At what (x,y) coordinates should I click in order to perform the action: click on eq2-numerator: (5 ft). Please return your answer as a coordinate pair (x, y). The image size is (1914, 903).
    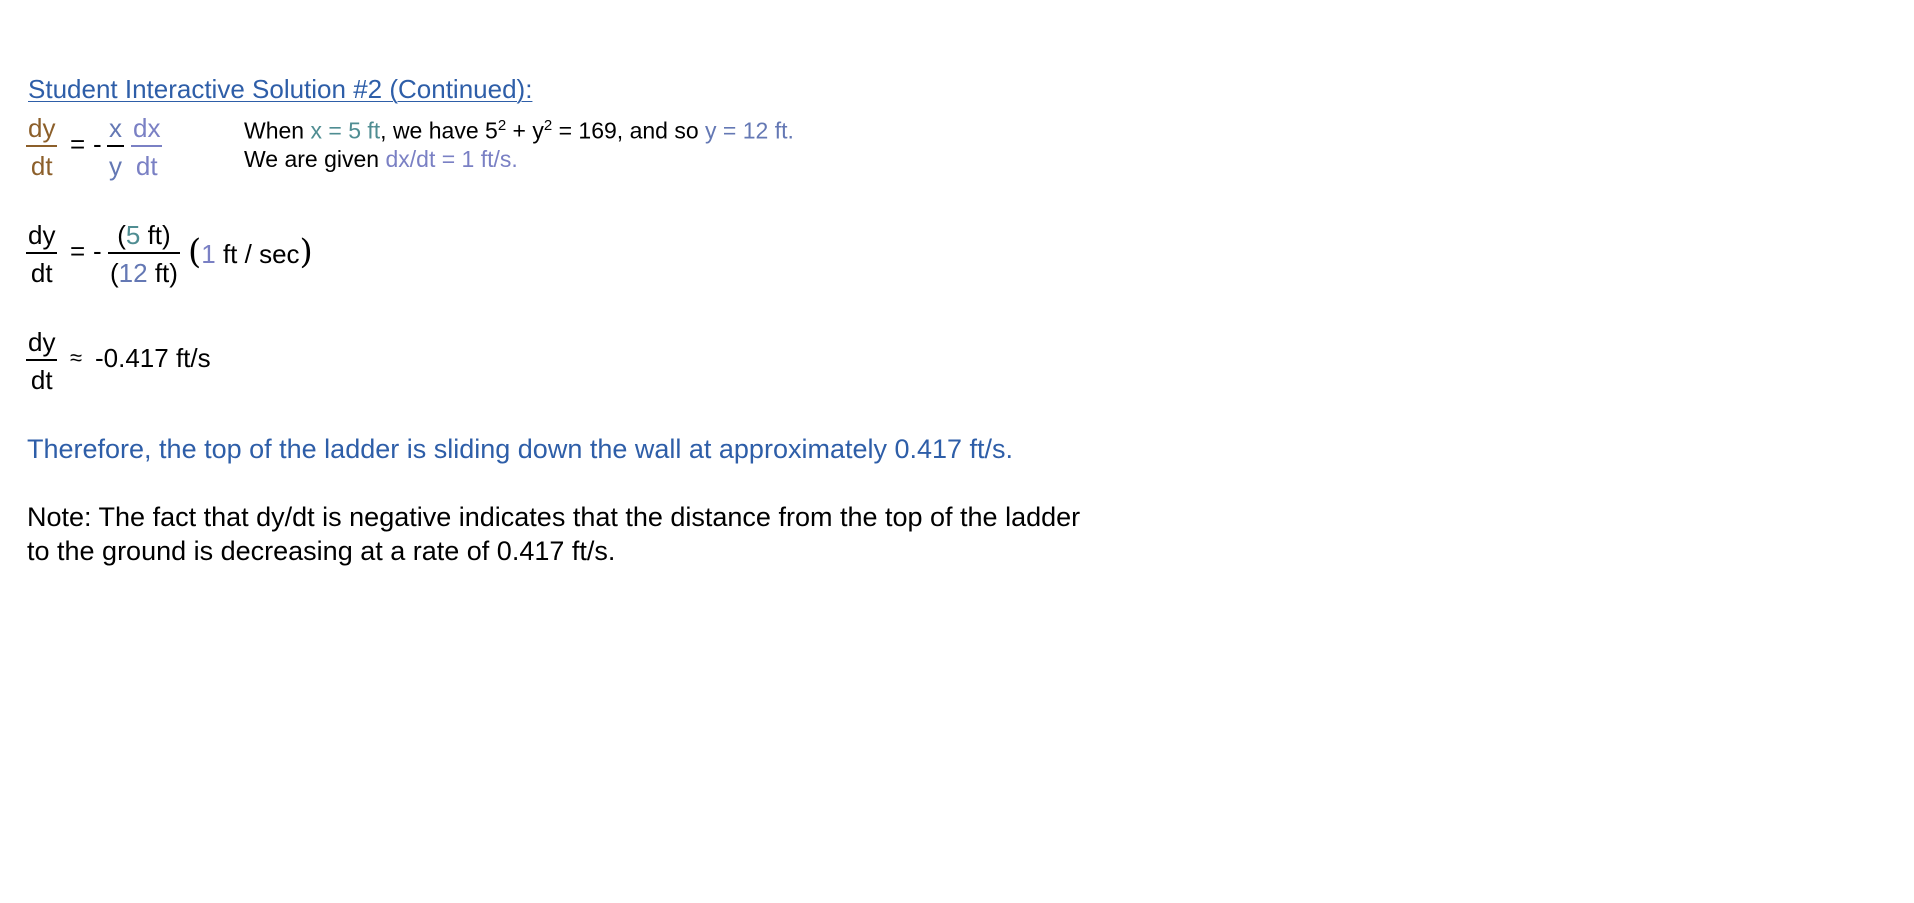
    Looking at the image, I should click on (143, 237).